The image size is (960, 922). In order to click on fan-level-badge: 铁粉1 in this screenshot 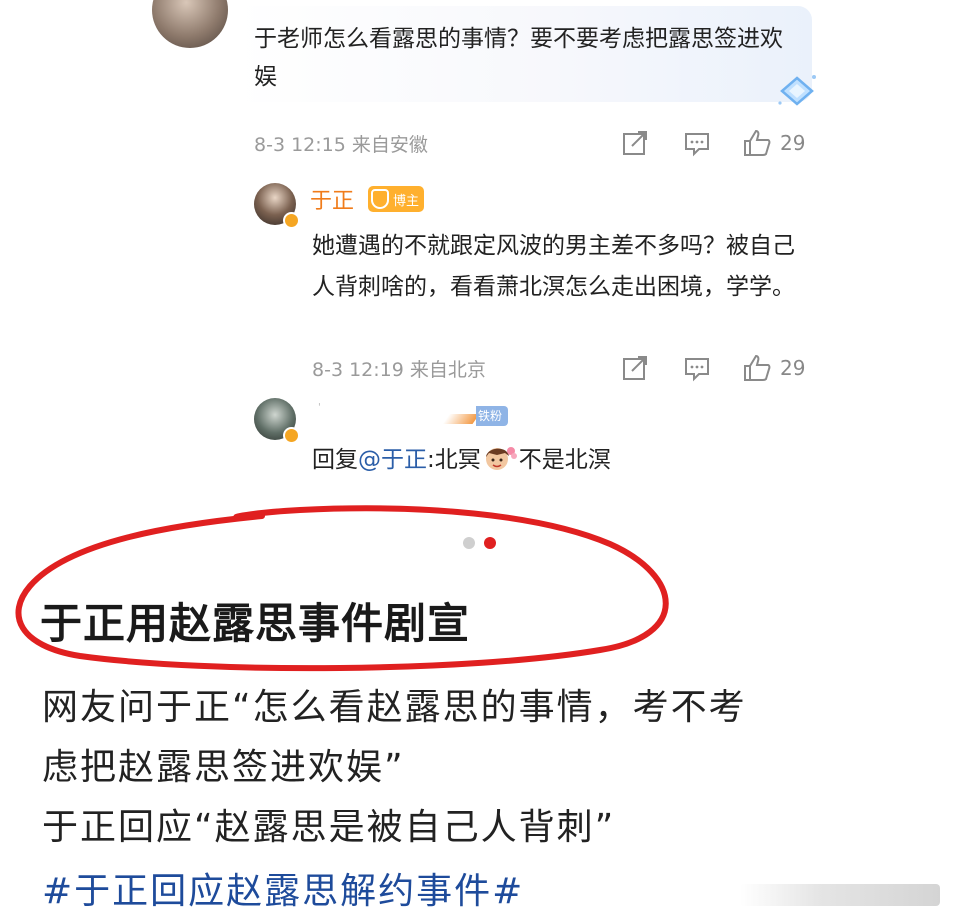, I will do `click(492, 424)`.